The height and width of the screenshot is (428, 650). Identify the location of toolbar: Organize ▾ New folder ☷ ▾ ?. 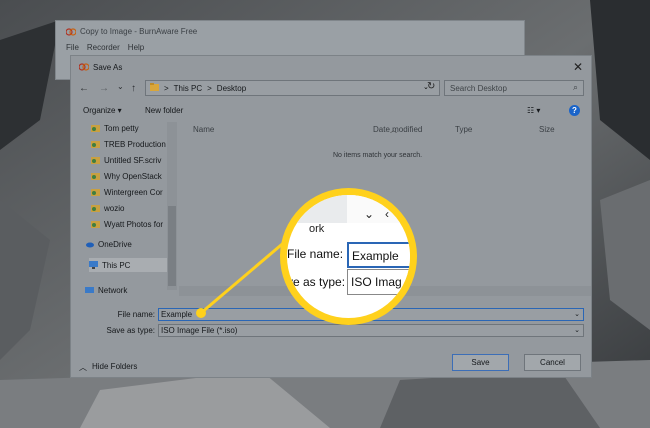
(331, 111).